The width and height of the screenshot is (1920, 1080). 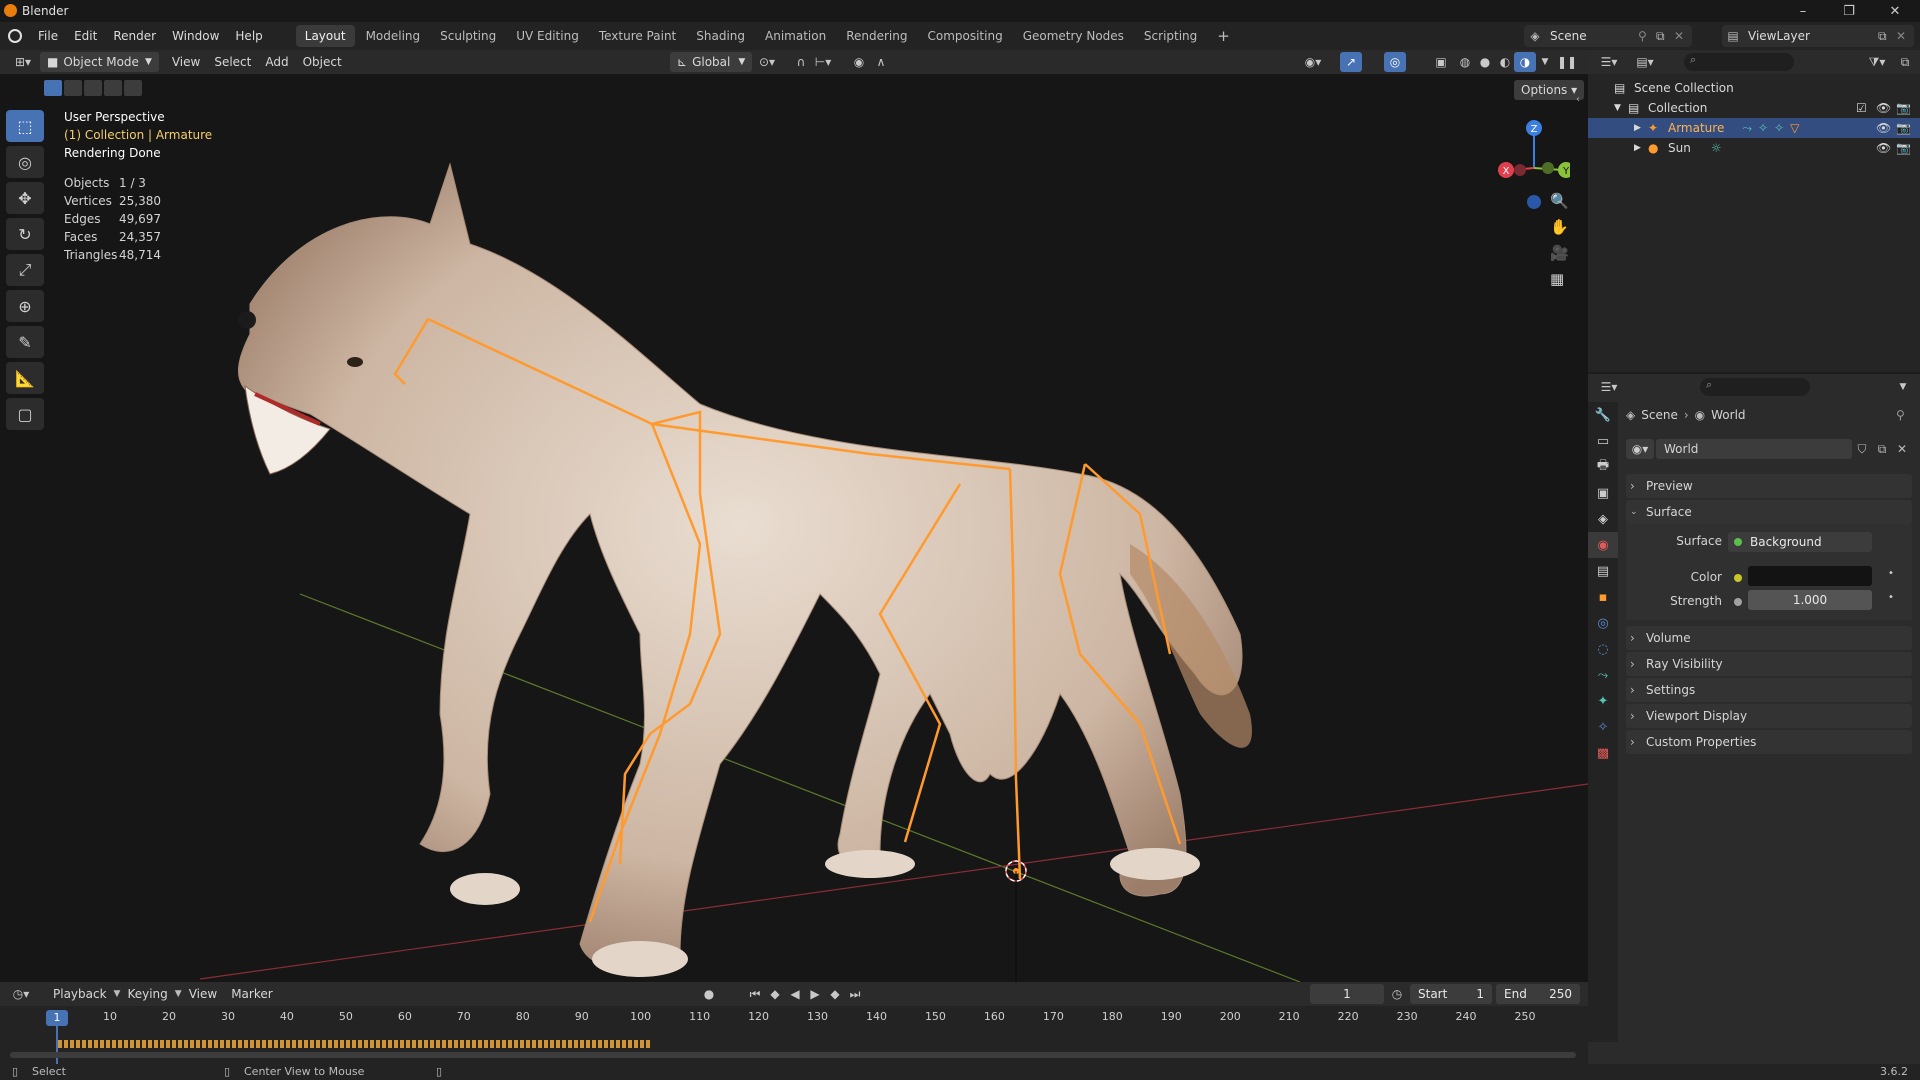 What do you see at coordinates (1223, 36) in the screenshot?
I see `add-workspace-button: +` at bounding box center [1223, 36].